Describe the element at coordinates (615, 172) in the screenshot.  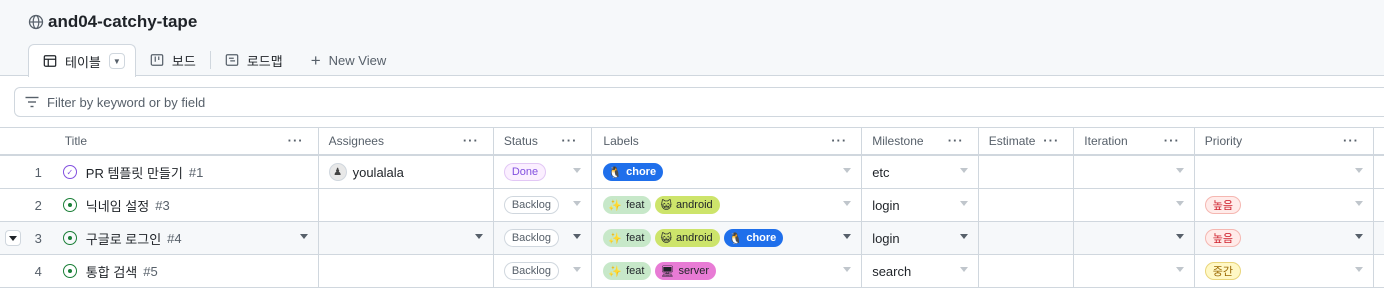
I see `penguin-icon: 🐧` at that location.